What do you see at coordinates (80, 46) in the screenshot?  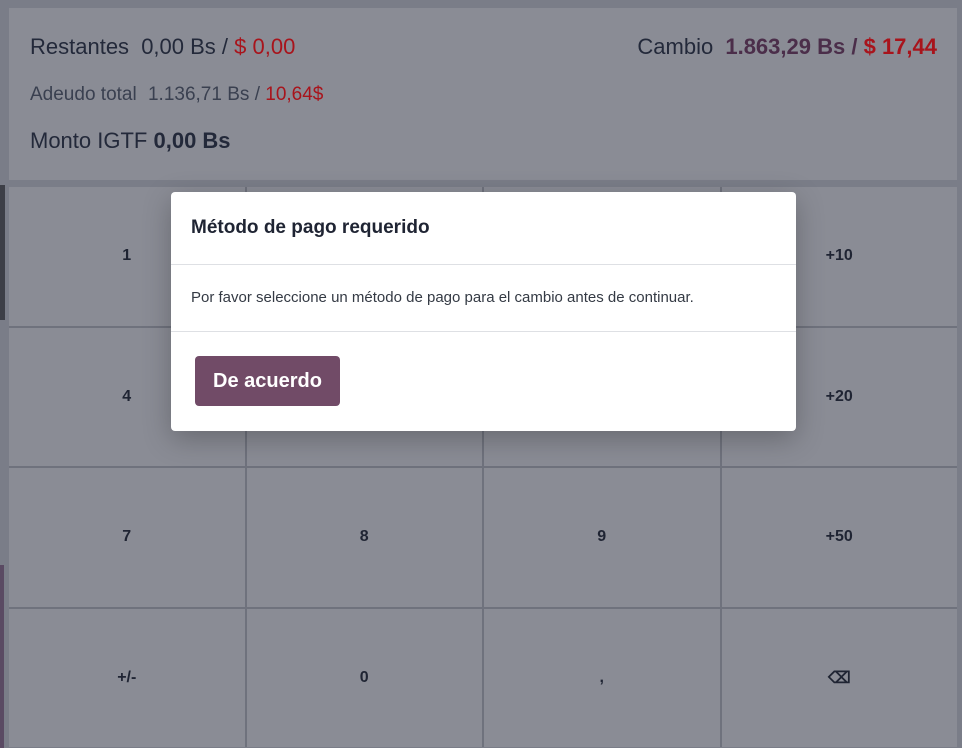 I see `remaining-label: Restantes` at bounding box center [80, 46].